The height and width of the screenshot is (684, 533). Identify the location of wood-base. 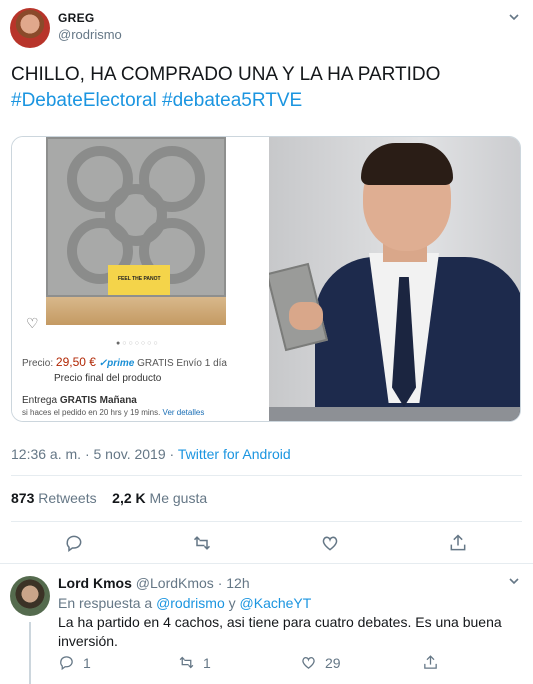
(136, 311).